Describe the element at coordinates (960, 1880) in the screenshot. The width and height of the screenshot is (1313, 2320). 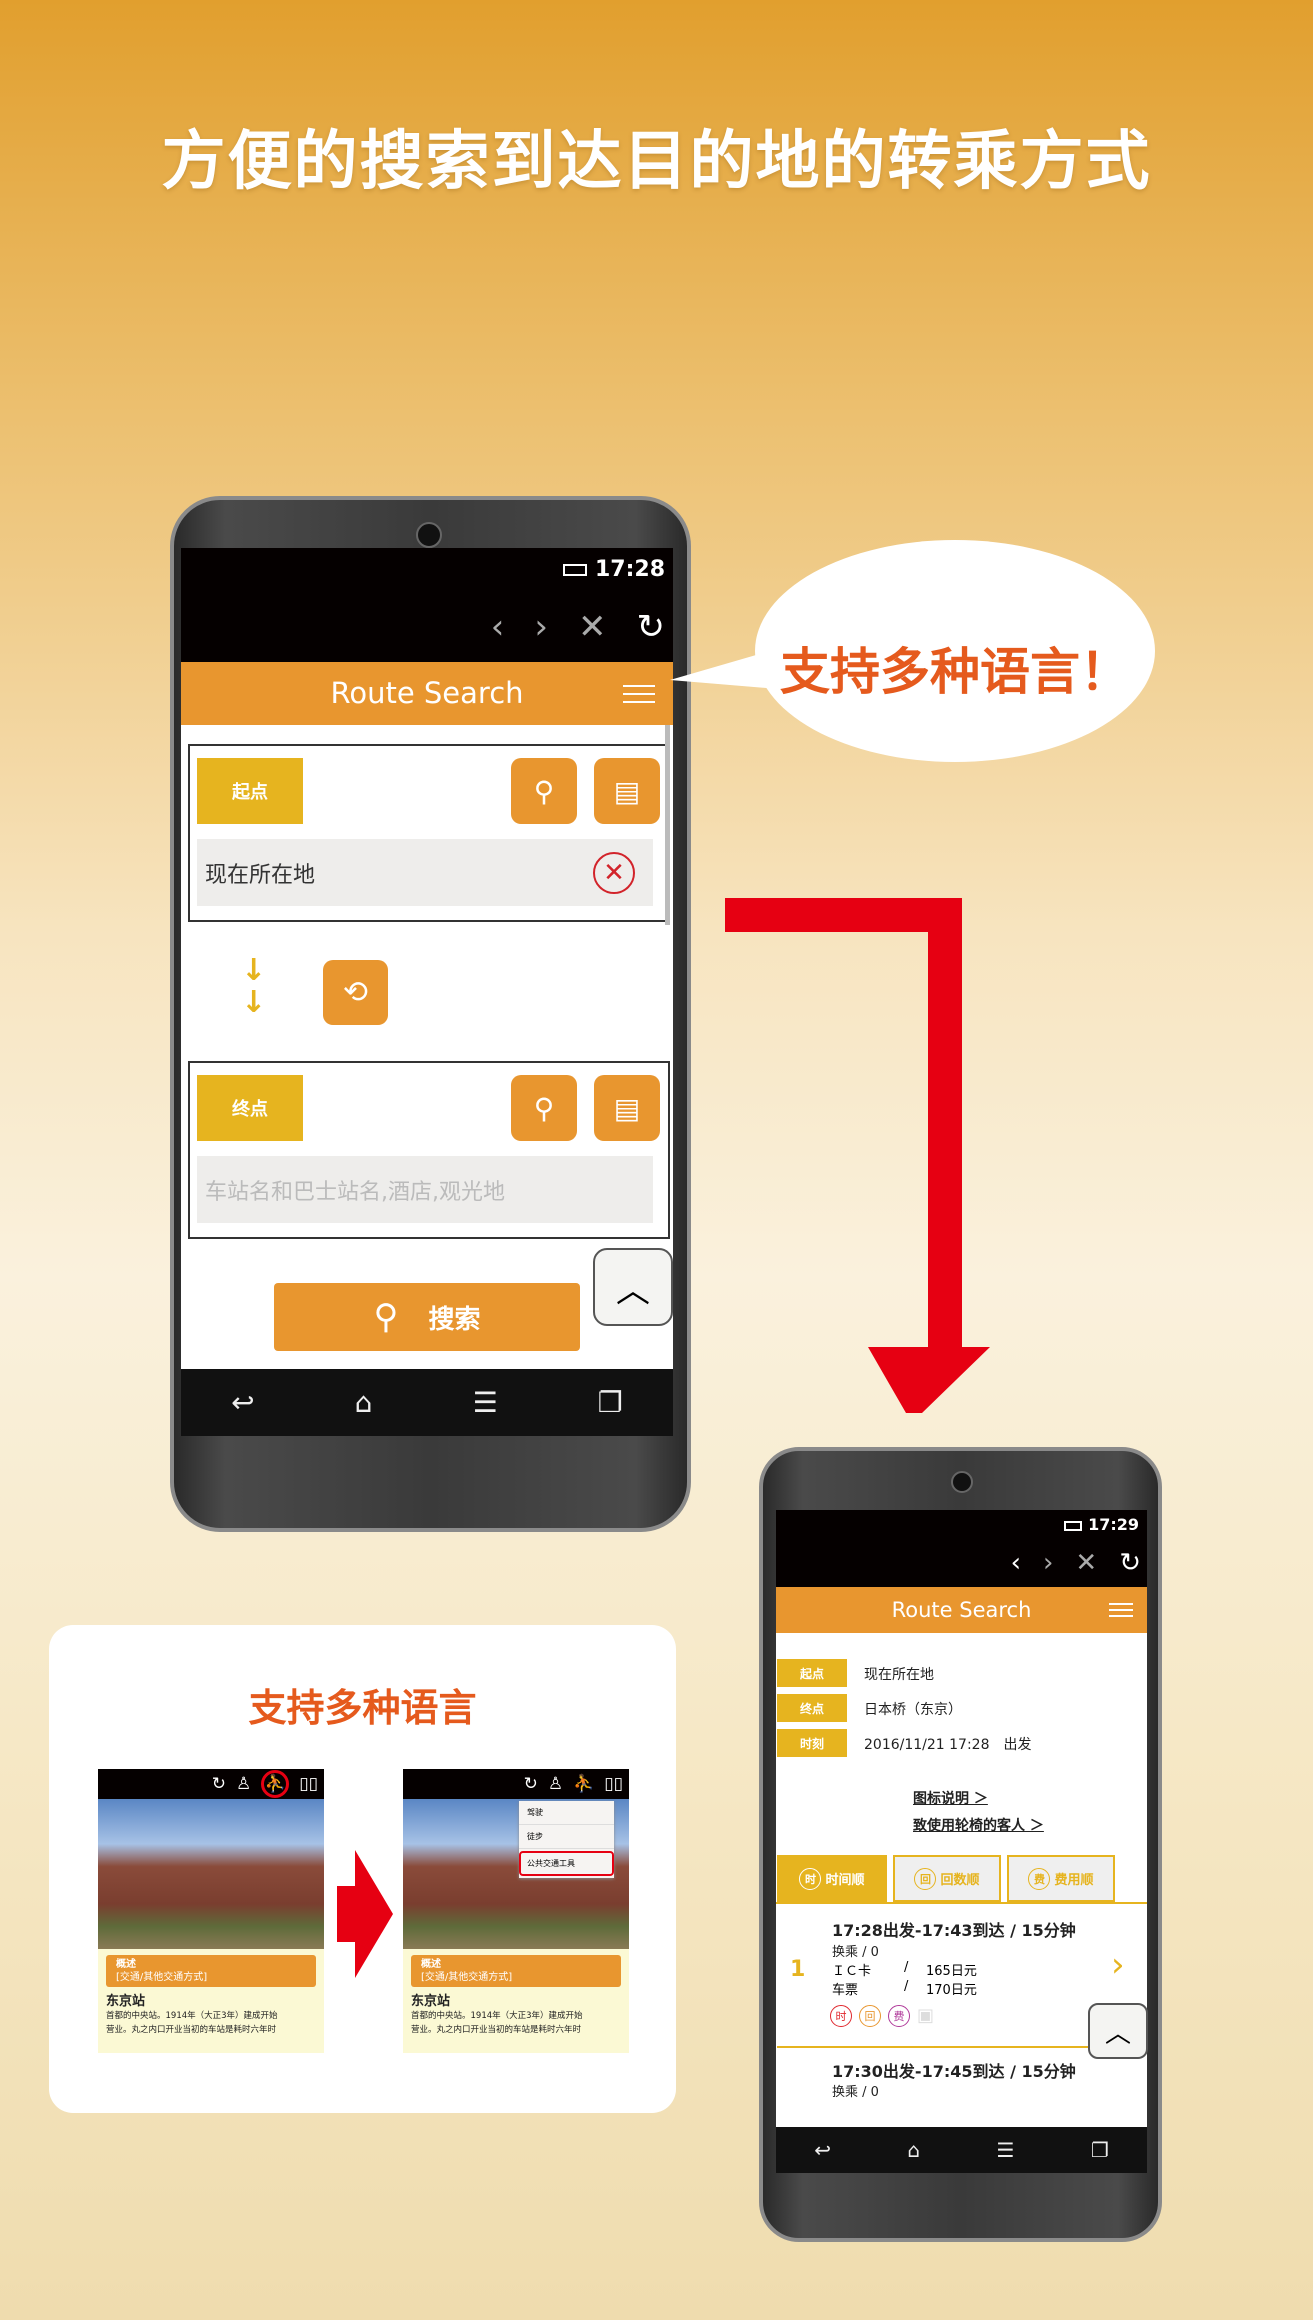
I see `tab-label: 回数顺` at that location.